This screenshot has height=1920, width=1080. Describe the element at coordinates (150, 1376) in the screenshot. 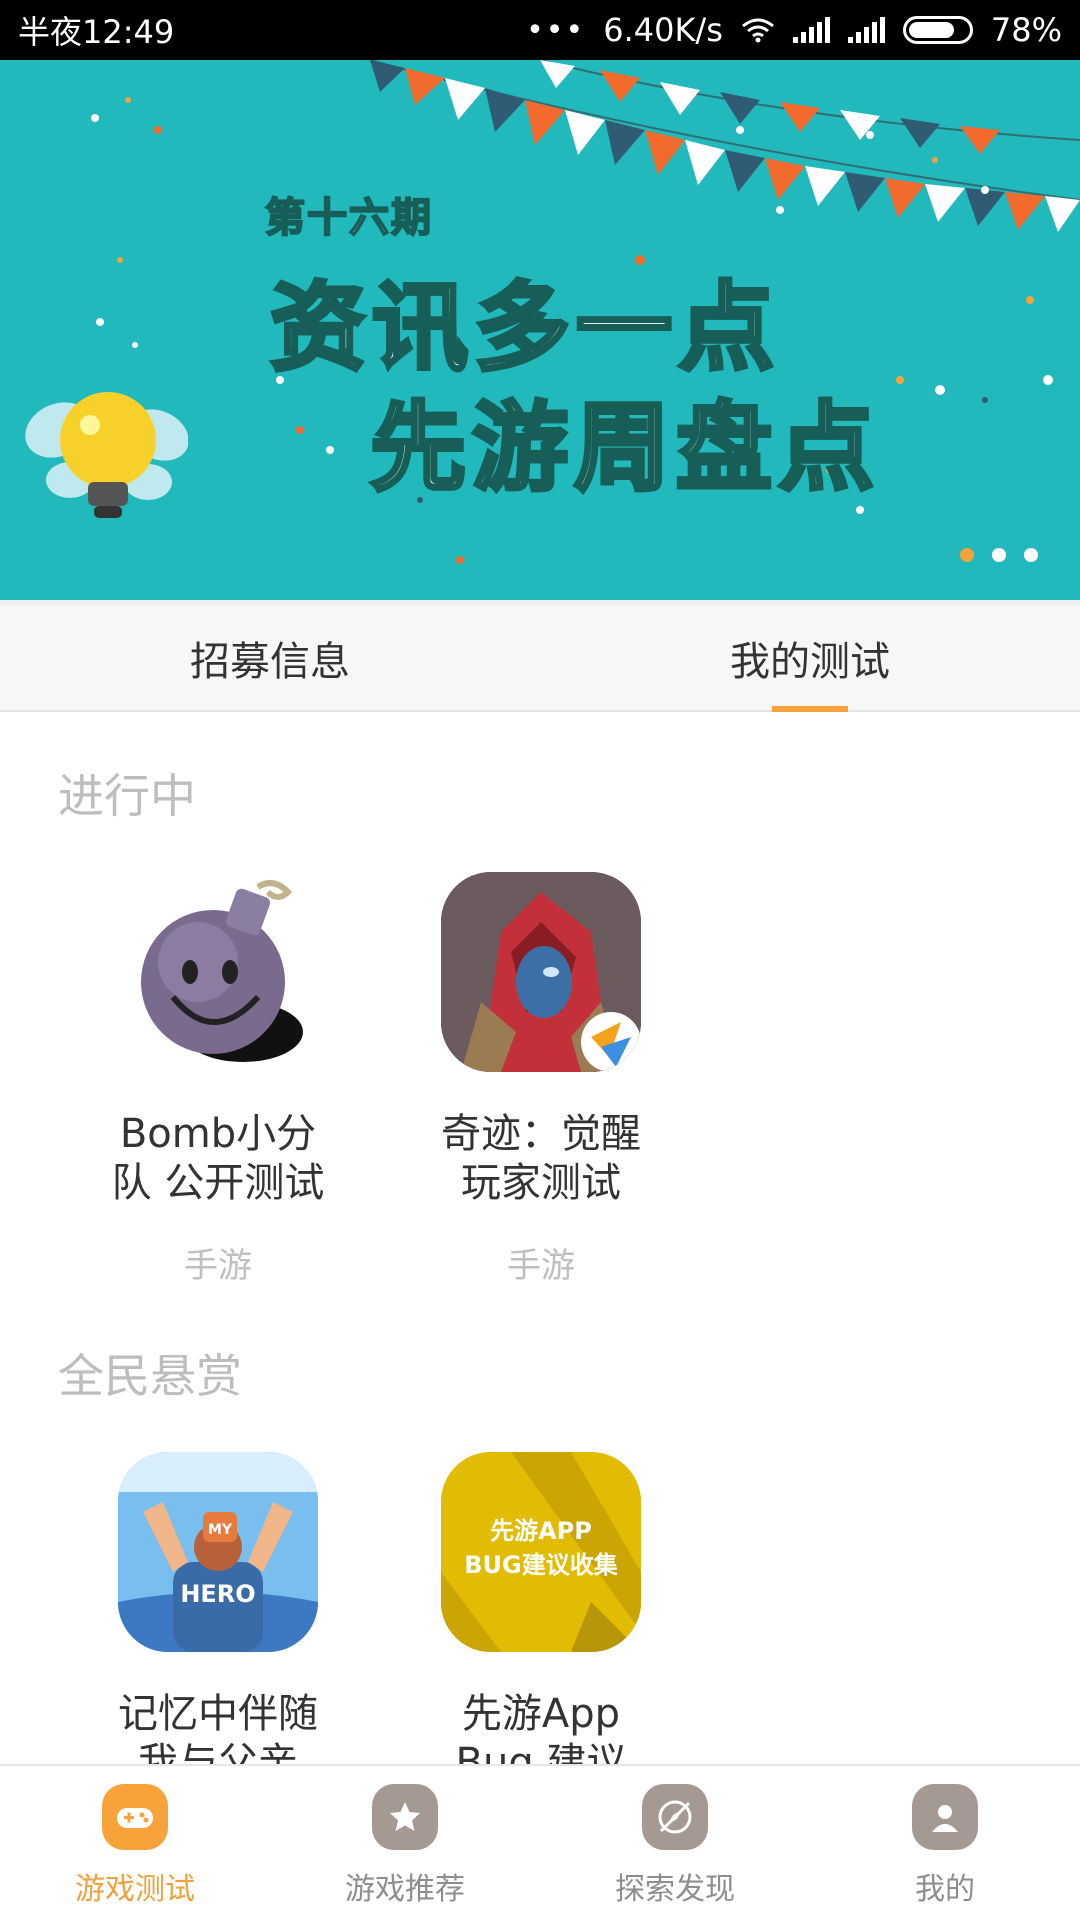

I see `section-title-bounty: 全民悬赏` at that location.